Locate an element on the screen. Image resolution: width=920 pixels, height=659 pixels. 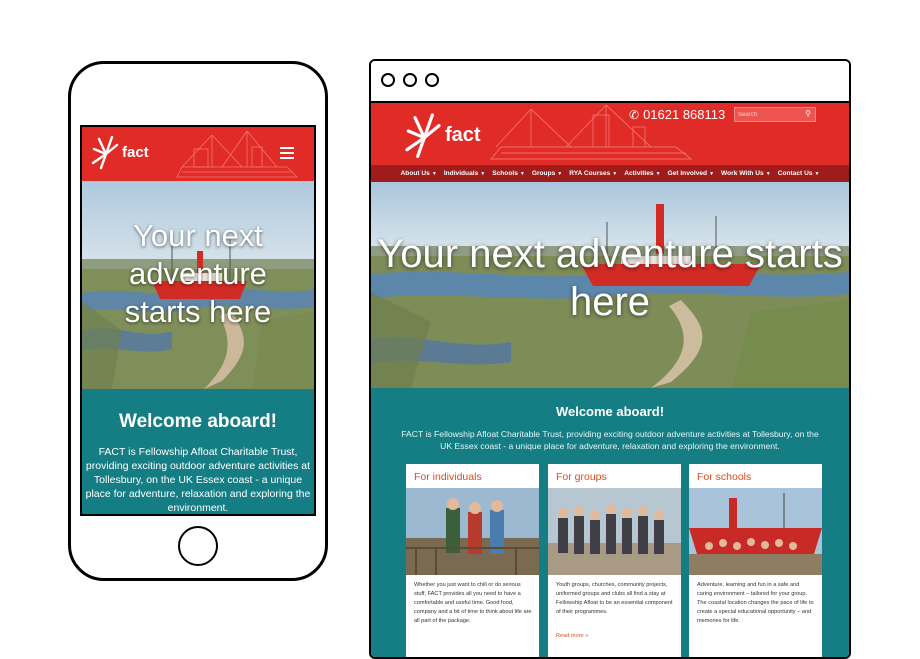
nav-label: Work With Us is located at coordinates (742, 173).